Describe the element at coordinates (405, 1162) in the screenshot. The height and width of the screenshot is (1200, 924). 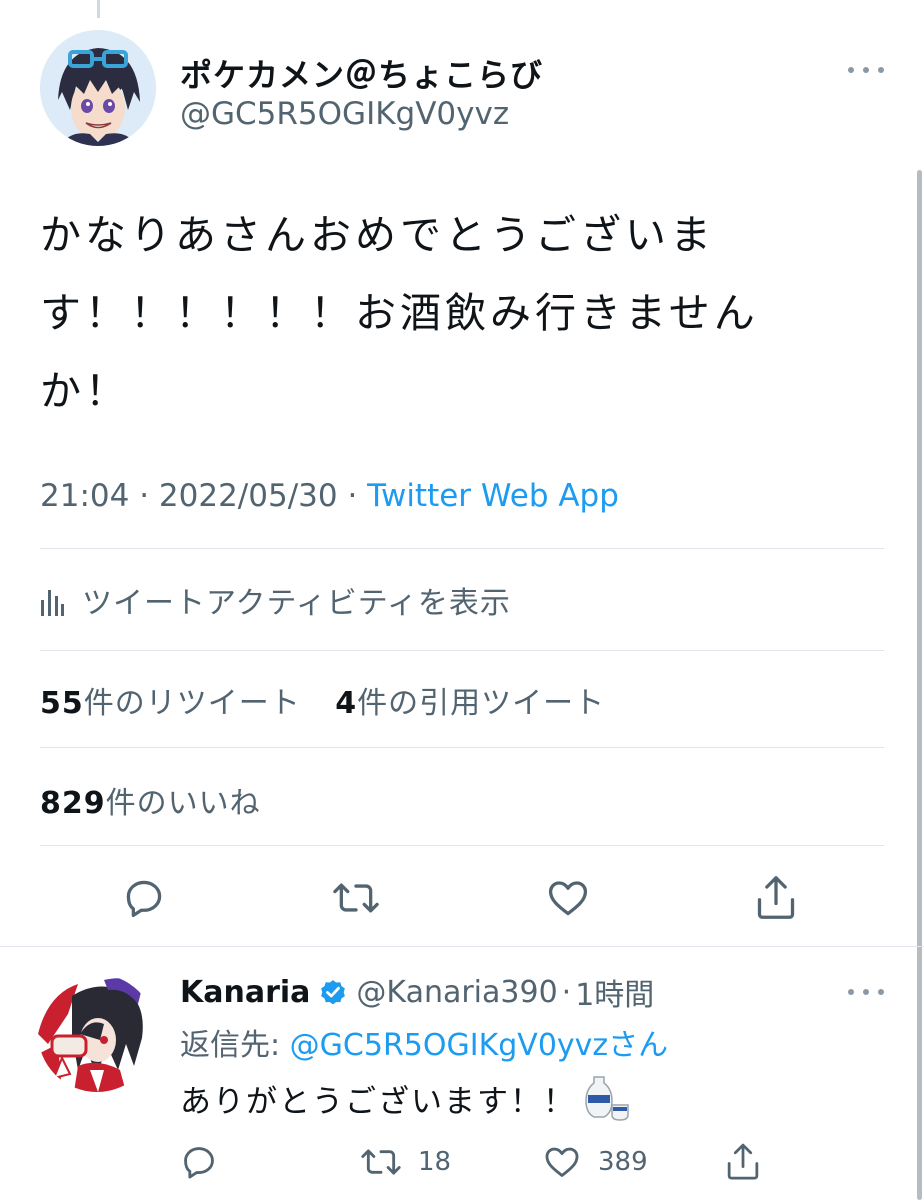
I see `reply-retweet-button: 18` at that location.